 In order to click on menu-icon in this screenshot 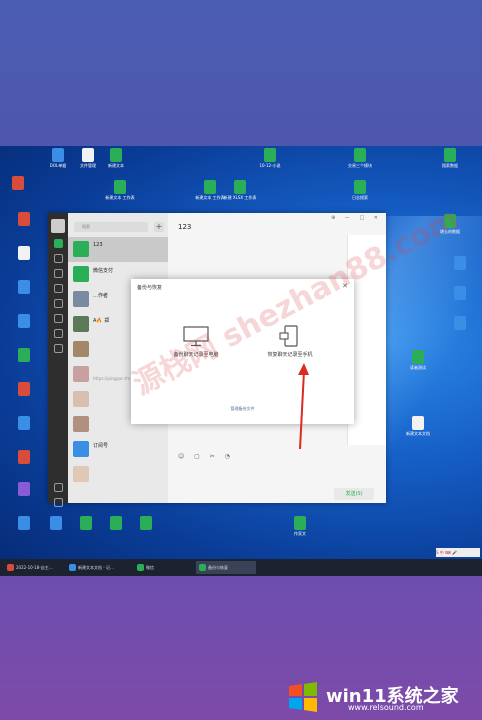, I will do `click(58, 502)`.